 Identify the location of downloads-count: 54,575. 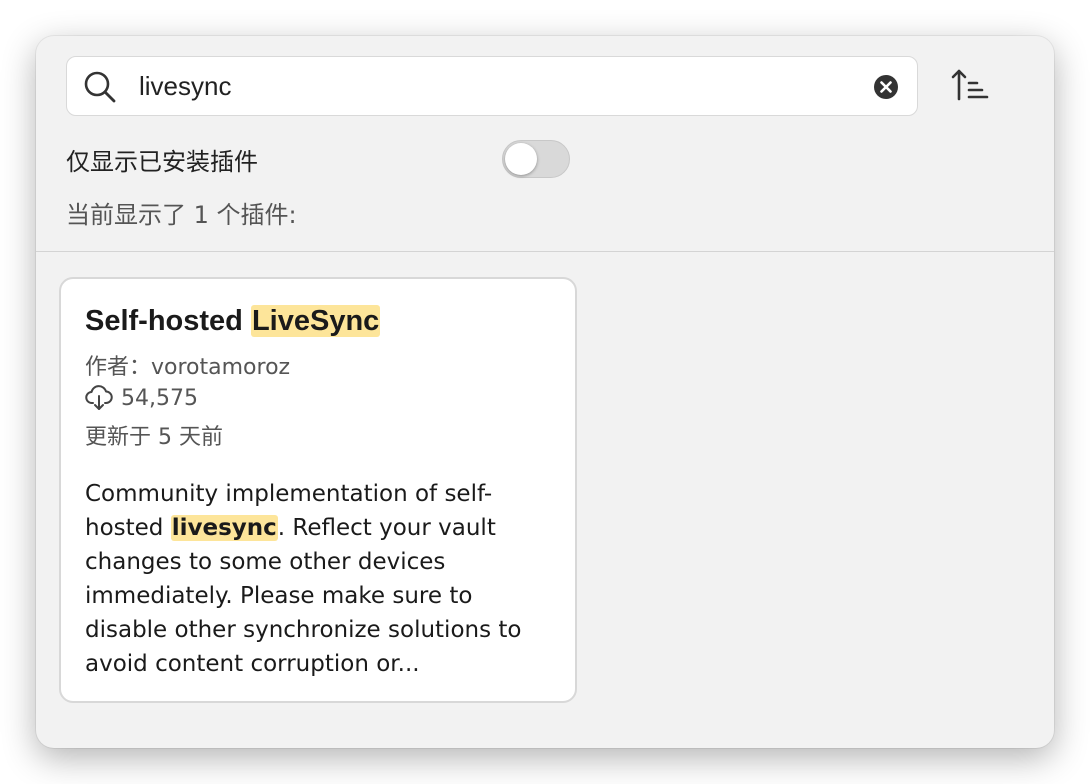
(159, 398).